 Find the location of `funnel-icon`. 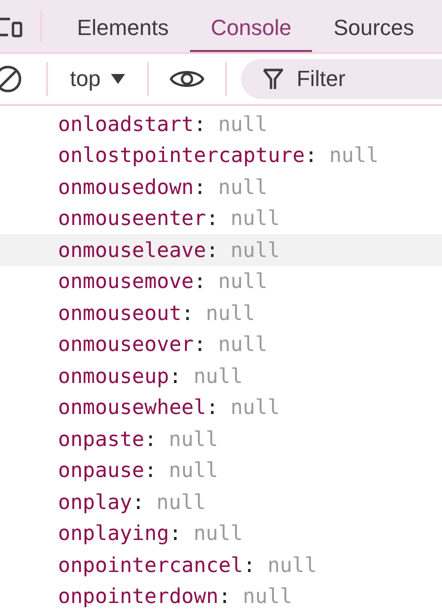

funnel-icon is located at coordinates (272, 79).